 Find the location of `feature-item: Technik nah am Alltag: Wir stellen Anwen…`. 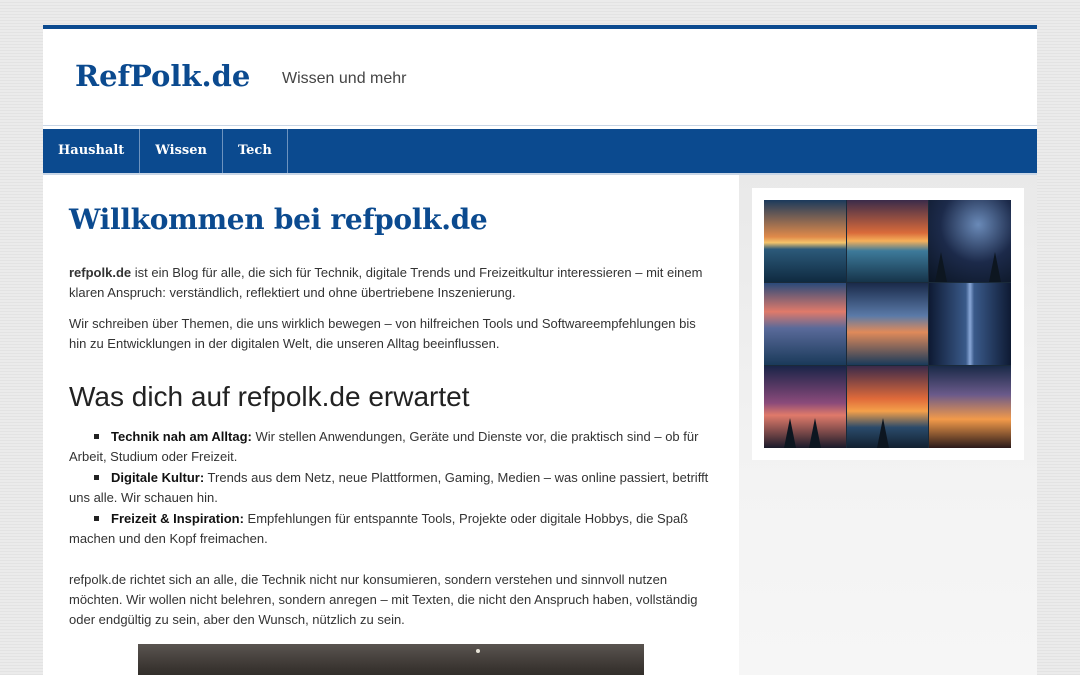

feature-item: Technik nah am Alltag: Wir stellen Anwen… is located at coordinates (394, 447).